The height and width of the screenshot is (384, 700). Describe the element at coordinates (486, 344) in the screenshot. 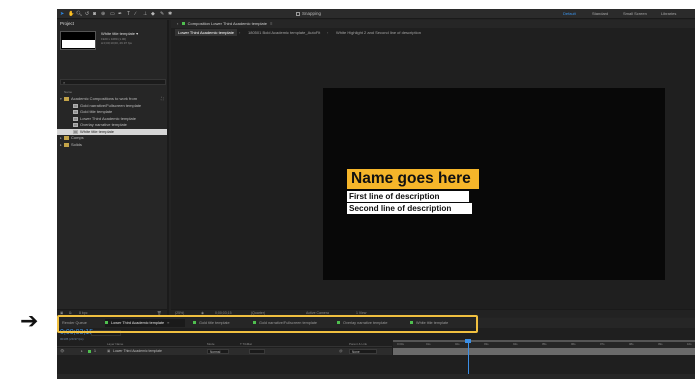

I see `ruler-tick-label: 03s` at that location.